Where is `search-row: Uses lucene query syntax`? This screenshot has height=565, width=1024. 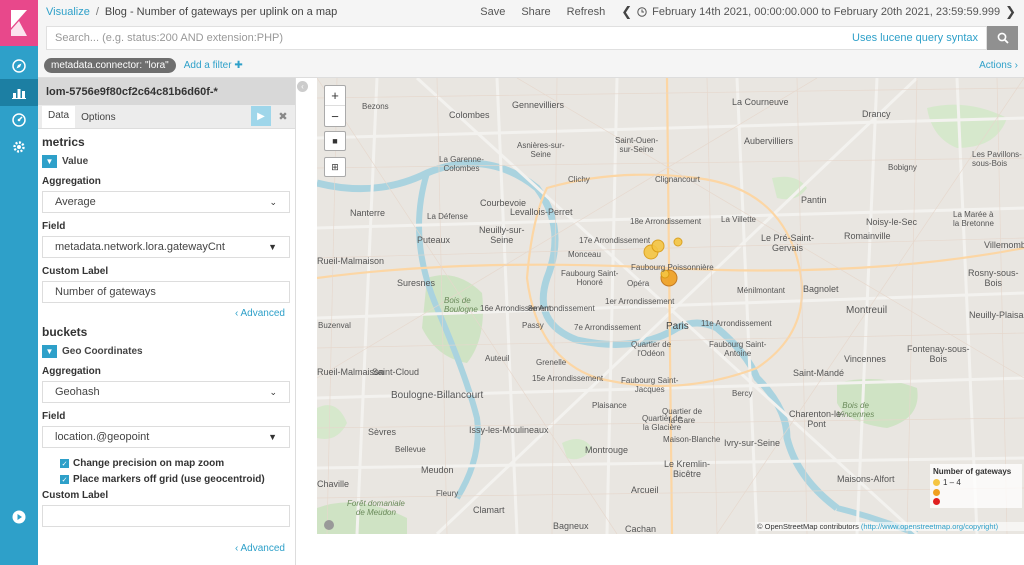
search-row: Uses lucene query syntax is located at coordinates (531, 38).